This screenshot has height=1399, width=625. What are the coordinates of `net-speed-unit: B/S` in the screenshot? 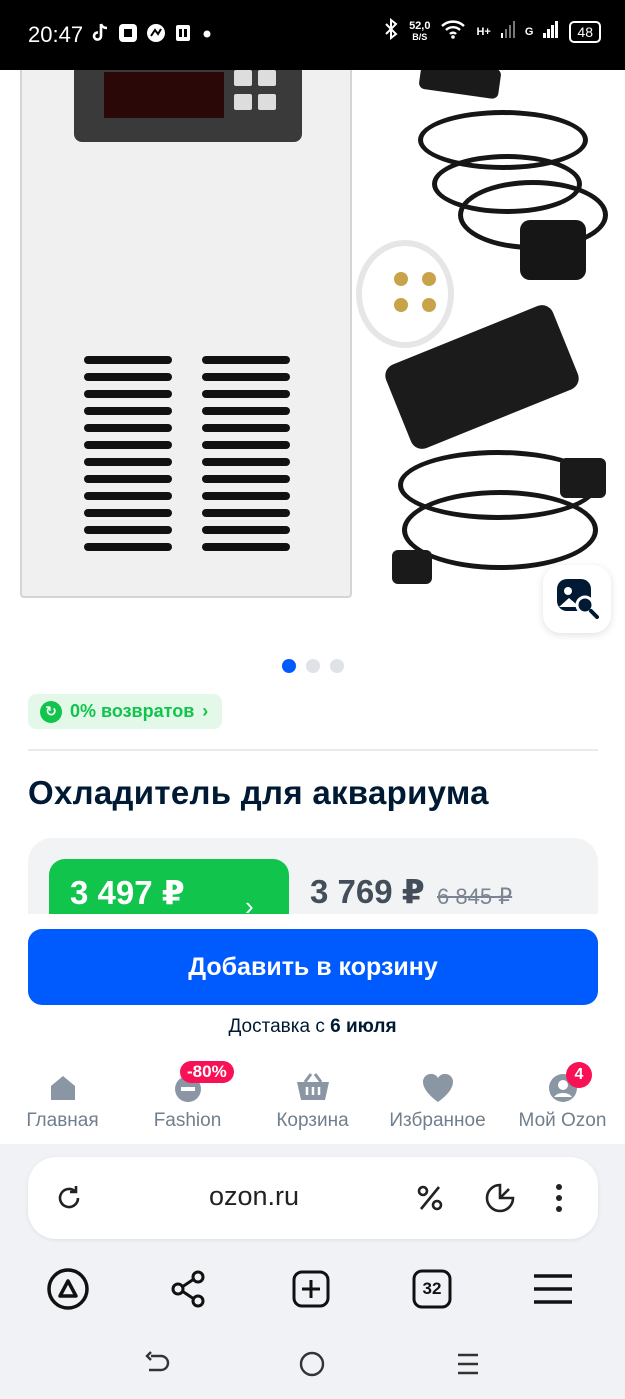 It's located at (420, 36).